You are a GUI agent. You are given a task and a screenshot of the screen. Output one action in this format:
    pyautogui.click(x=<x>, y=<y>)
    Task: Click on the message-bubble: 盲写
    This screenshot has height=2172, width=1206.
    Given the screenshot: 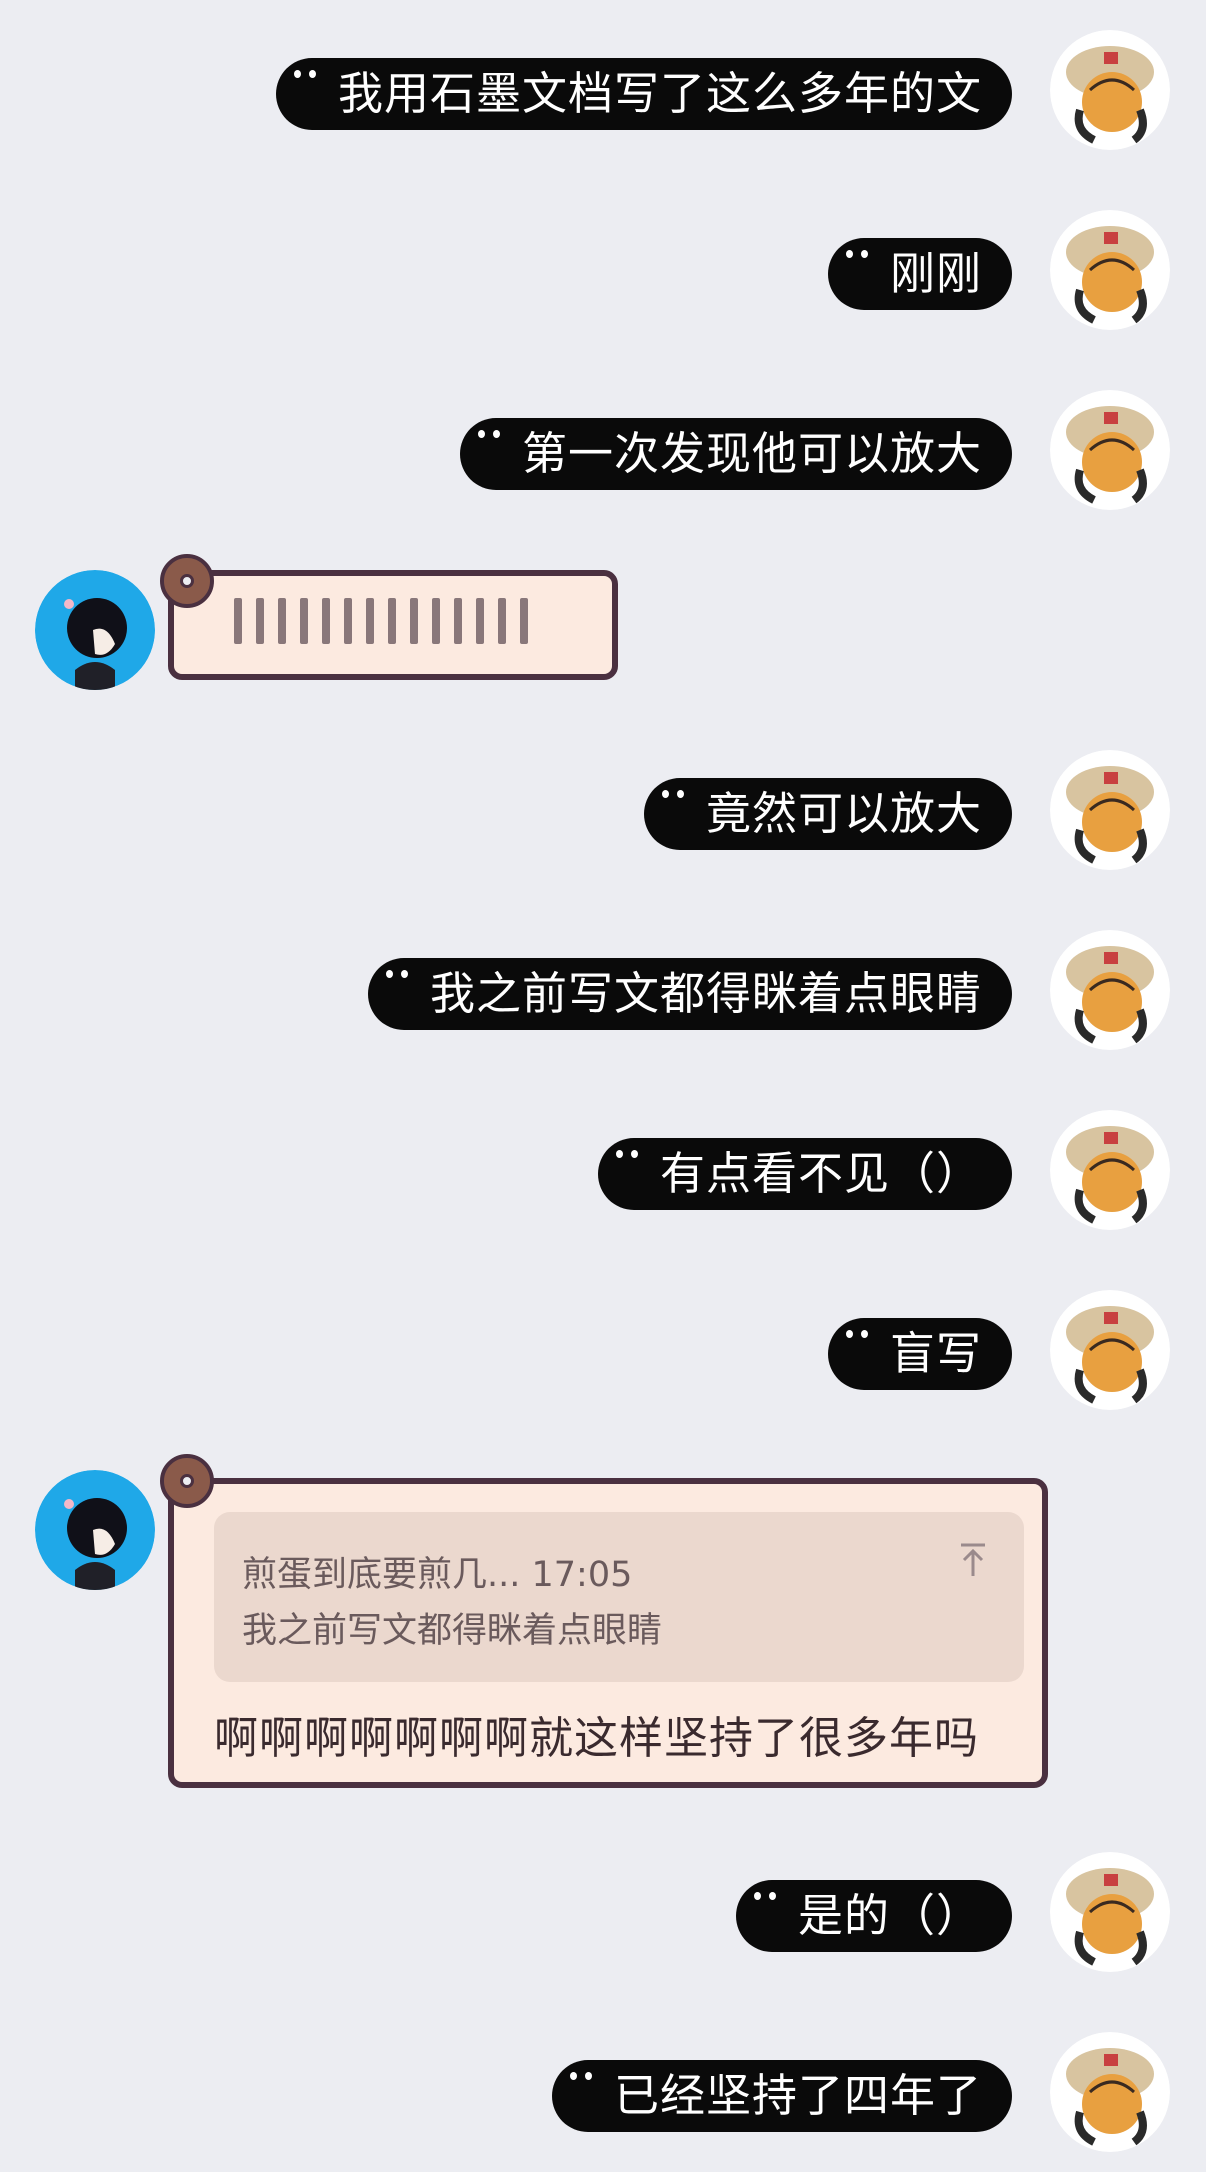 What is the action you would take?
    pyautogui.click(x=919, y=1354)
    